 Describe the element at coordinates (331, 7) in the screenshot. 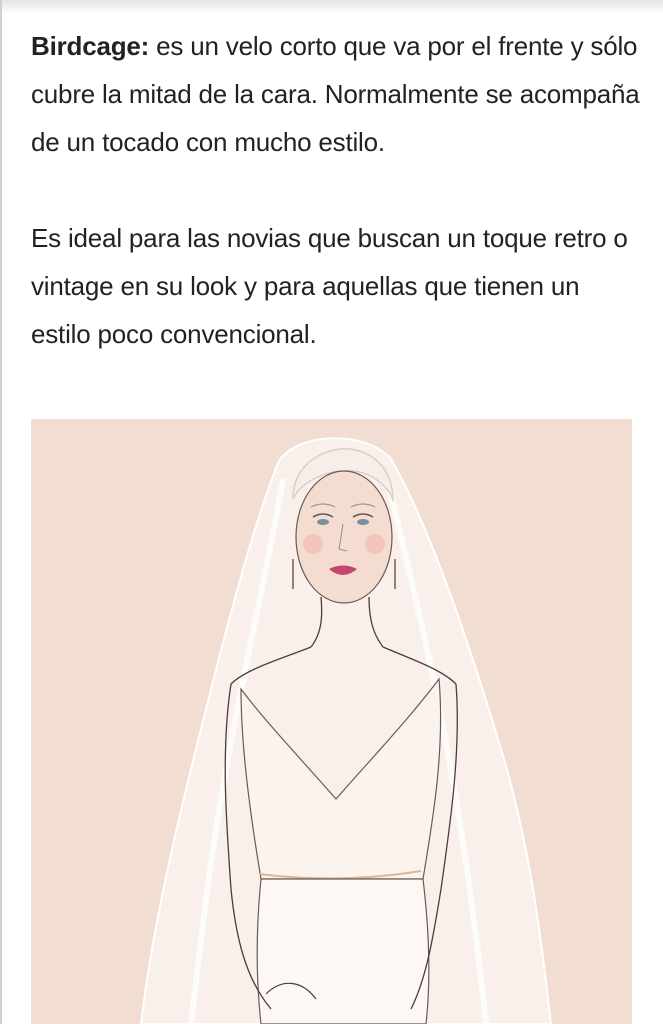

I see `top-shadow` at that location.